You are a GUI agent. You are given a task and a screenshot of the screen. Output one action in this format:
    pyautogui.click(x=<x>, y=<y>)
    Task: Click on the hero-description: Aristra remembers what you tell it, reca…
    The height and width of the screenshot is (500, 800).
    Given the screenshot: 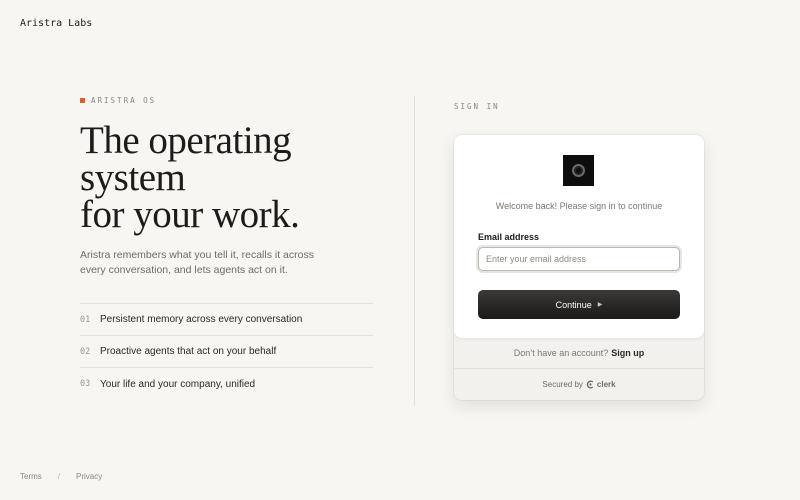 What is the action you would take?
    pyautogui.click(x=197, y=262)
    